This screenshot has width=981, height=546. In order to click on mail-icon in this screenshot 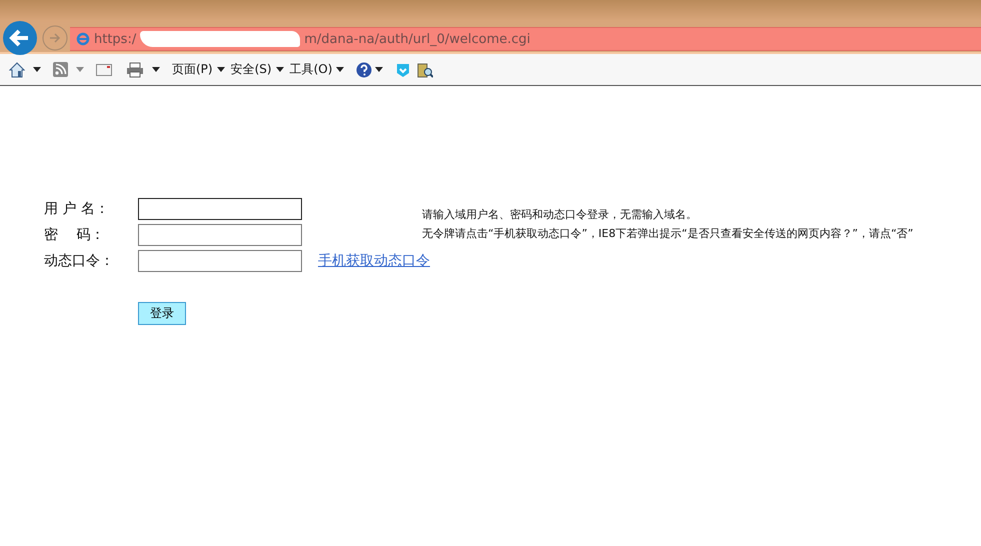, I will do `click(104, 70)`.